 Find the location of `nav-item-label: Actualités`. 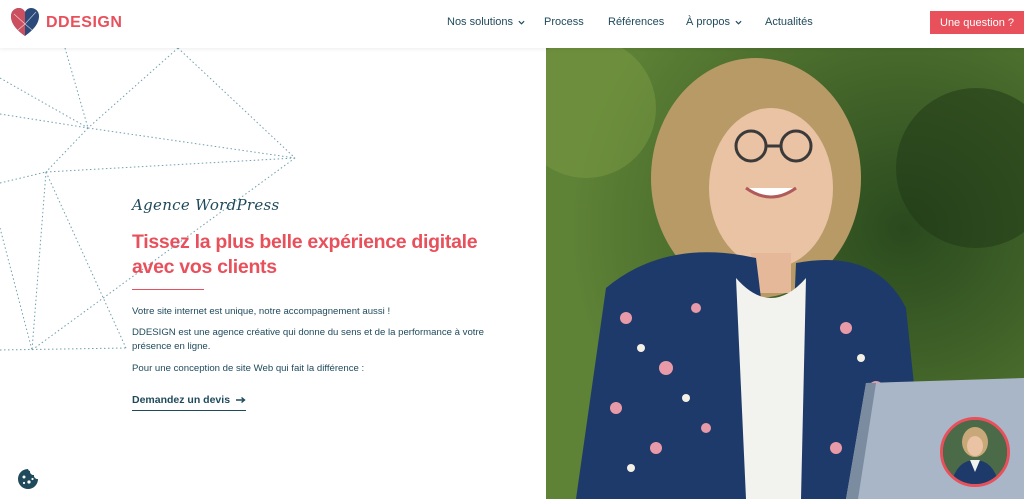

nav-item-label: Actualités is located at coordinates (789, 22).